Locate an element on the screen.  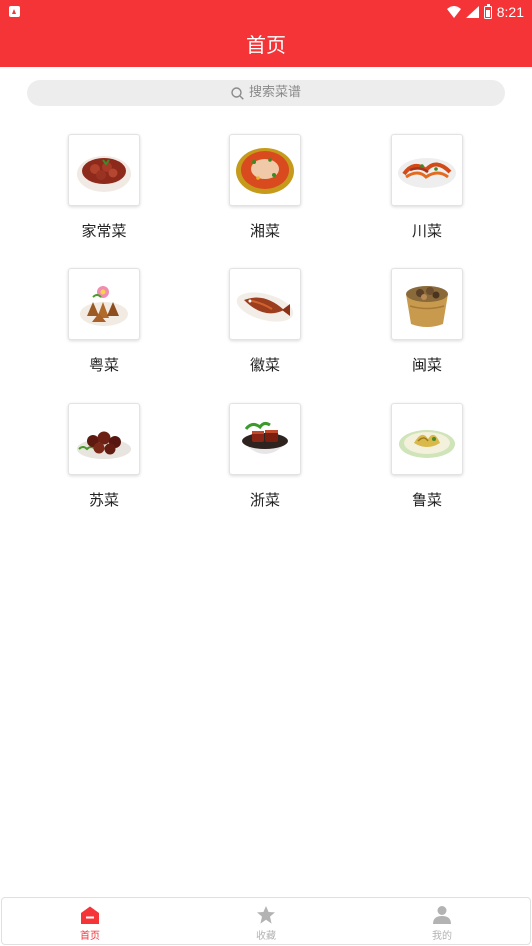
dongpo-pork-image is located at coordinates (265, 439).